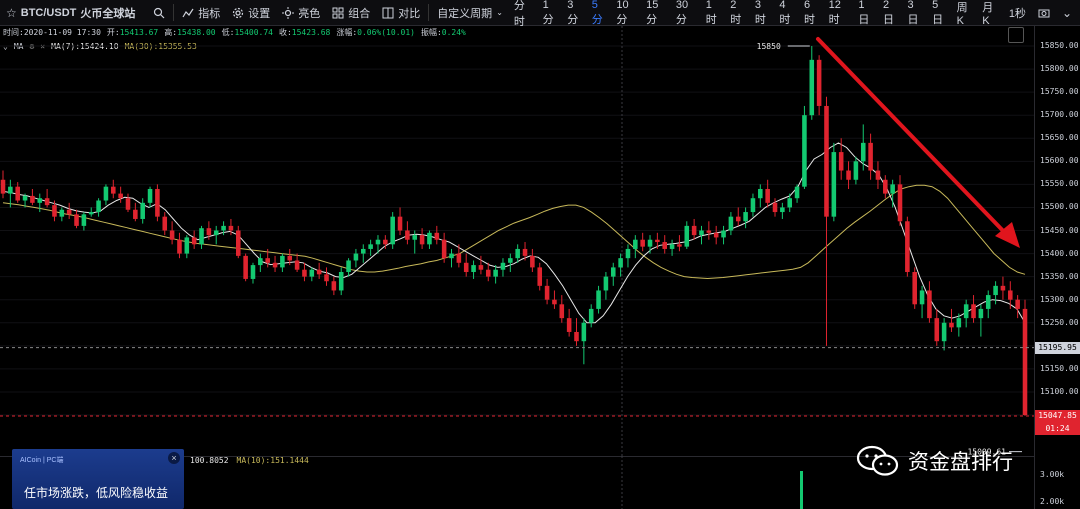 The width and height of the screenshot is (1080, 509). Describe the element at coordinates (289, 460) in the screenshot. I see `vol-ma10-value: 151.1444` at that location.